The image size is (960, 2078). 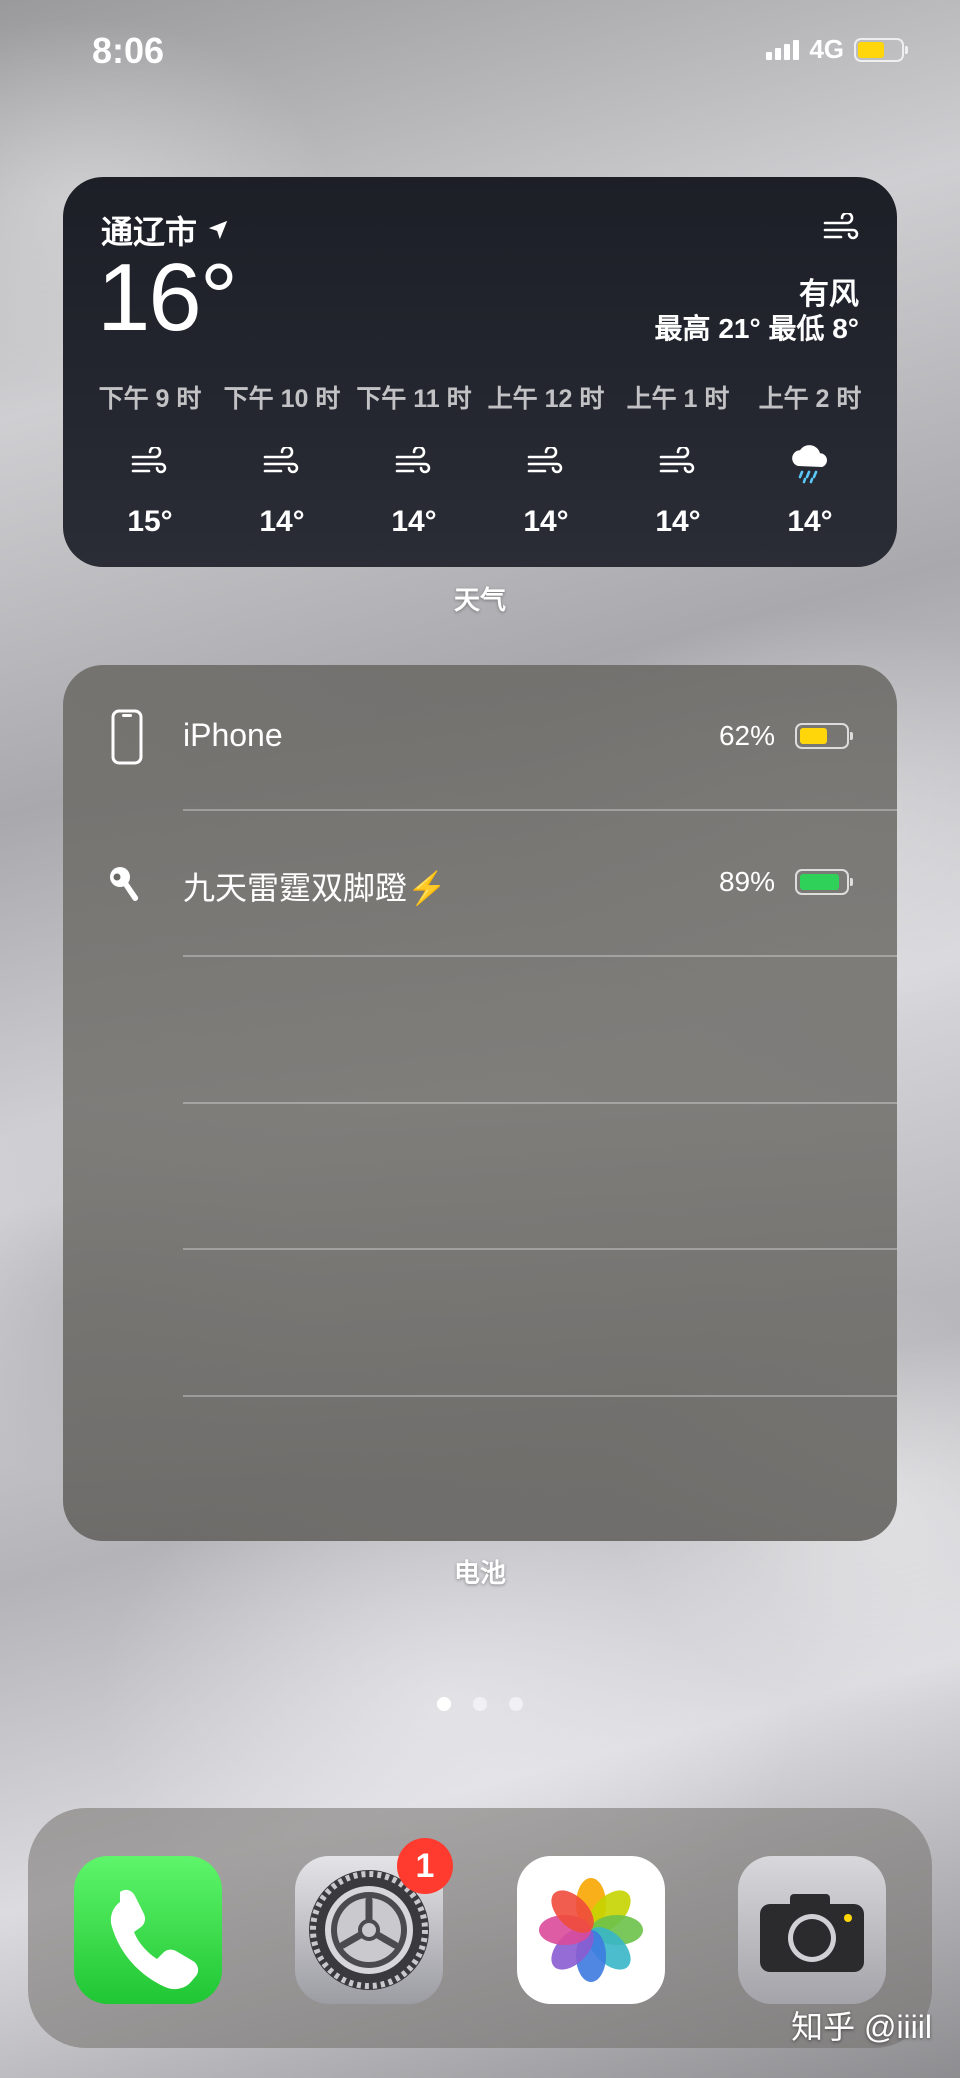 I want to click on weather-high-low: 最高 21° 最低 8°, so click(x=756, y=328).